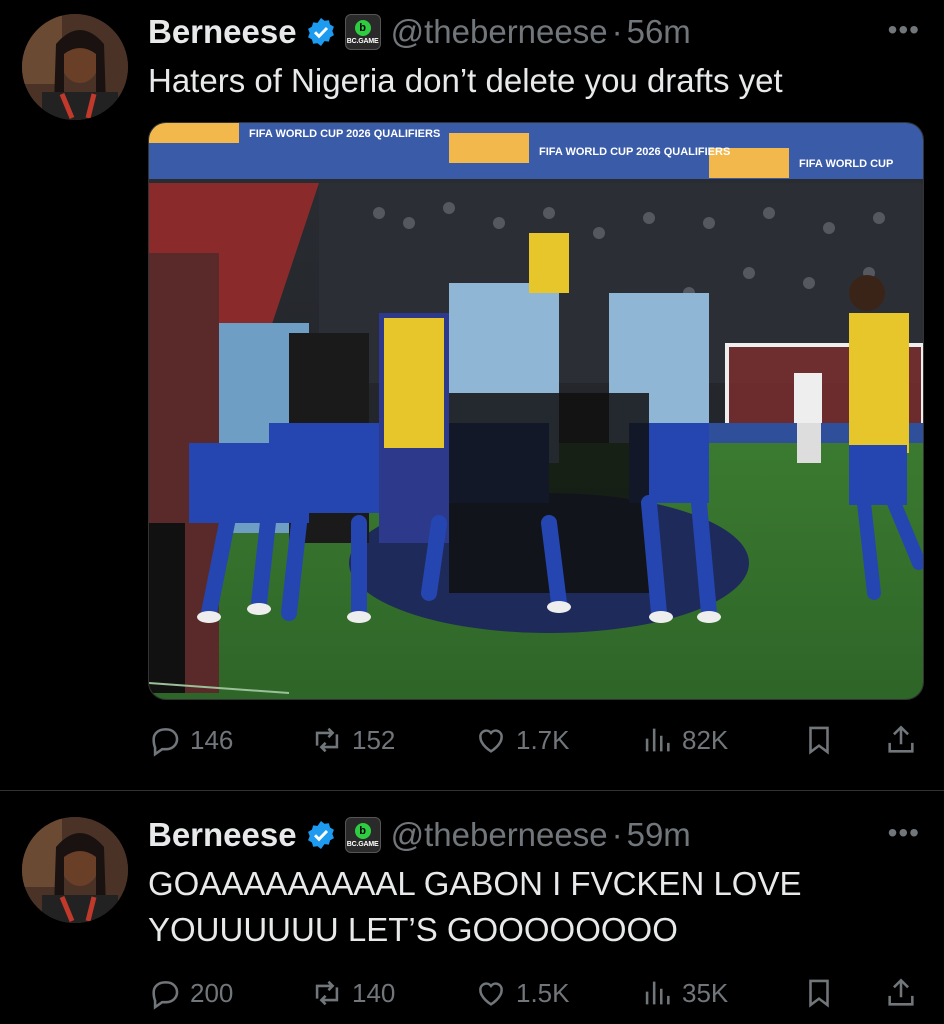 The width and height of the screenshot is (944, 1024). Describe the element at coordinates (413, 929) in the screenshot. I see `tweet-text-line: YOUUUUUU LET’S GOOOOOOOO` at that location.